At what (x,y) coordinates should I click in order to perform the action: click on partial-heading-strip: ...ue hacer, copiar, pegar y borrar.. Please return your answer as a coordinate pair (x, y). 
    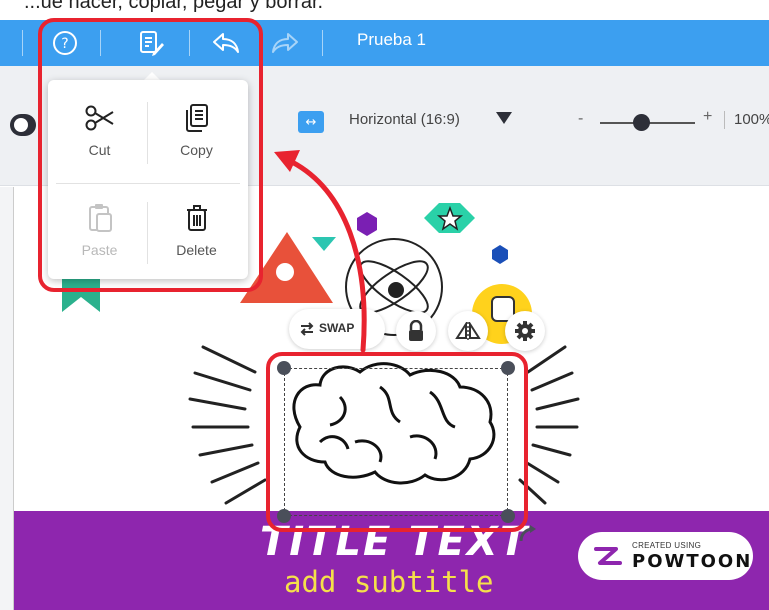
    Looking at the image, I should click on (384, 11).